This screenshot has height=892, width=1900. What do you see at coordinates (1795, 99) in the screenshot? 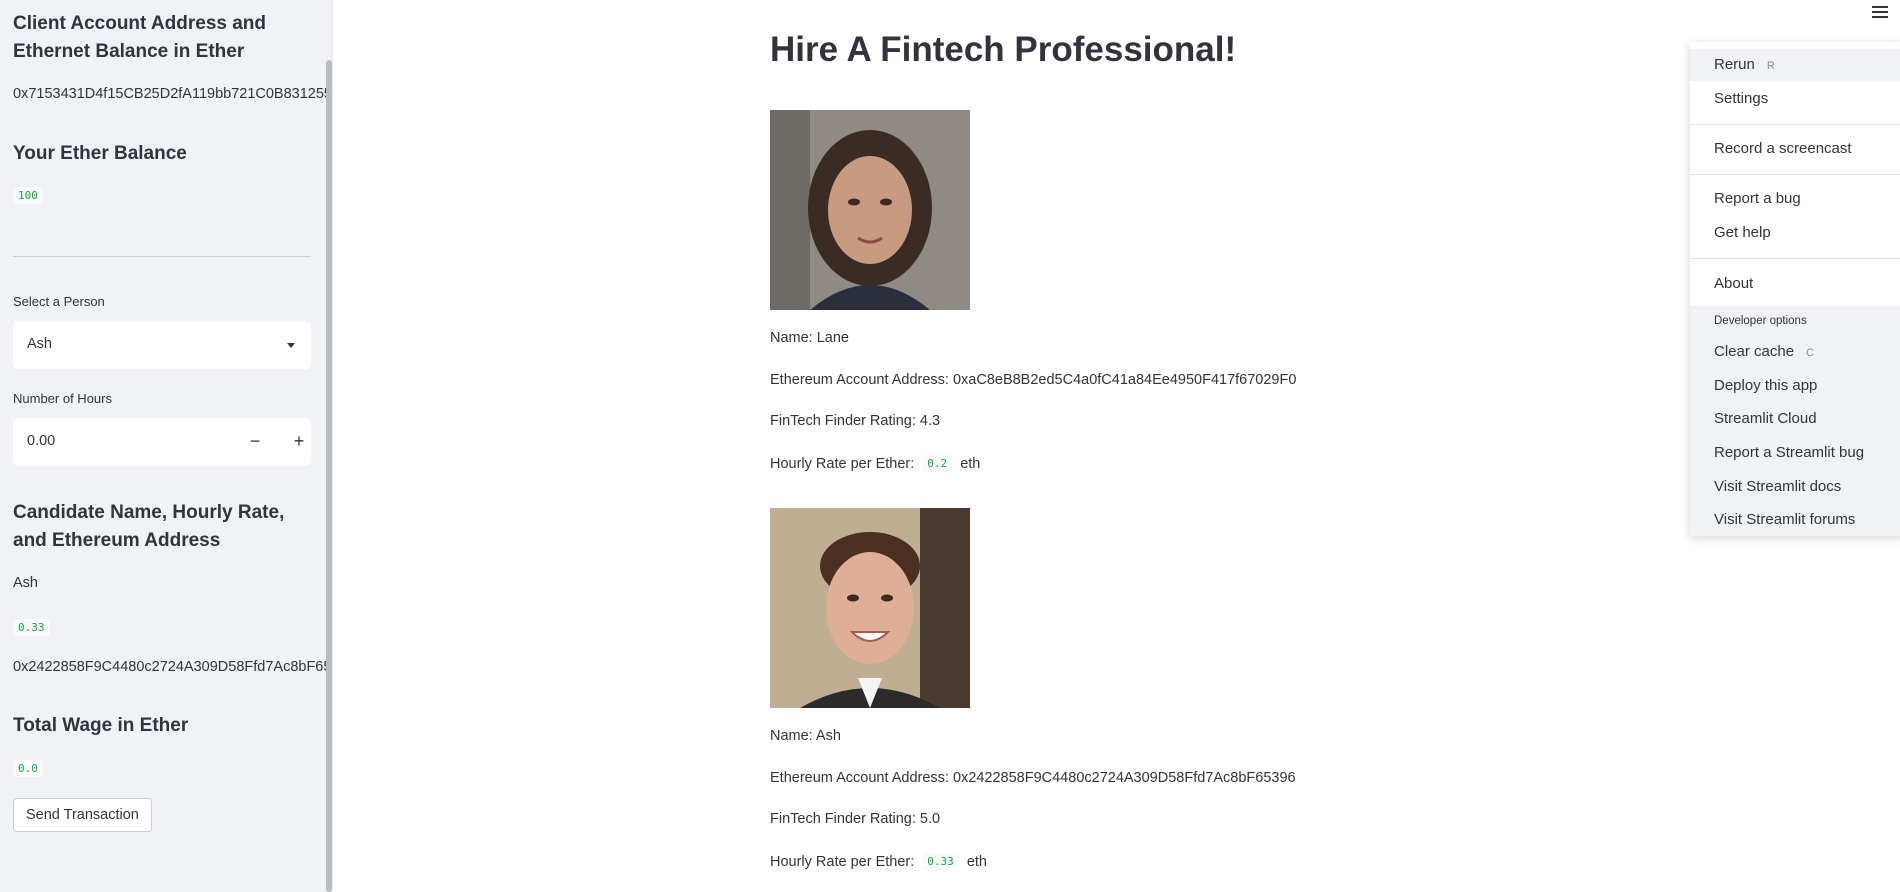
I see `menu-item-settings: Settings` at bounding box center [1795, 99].